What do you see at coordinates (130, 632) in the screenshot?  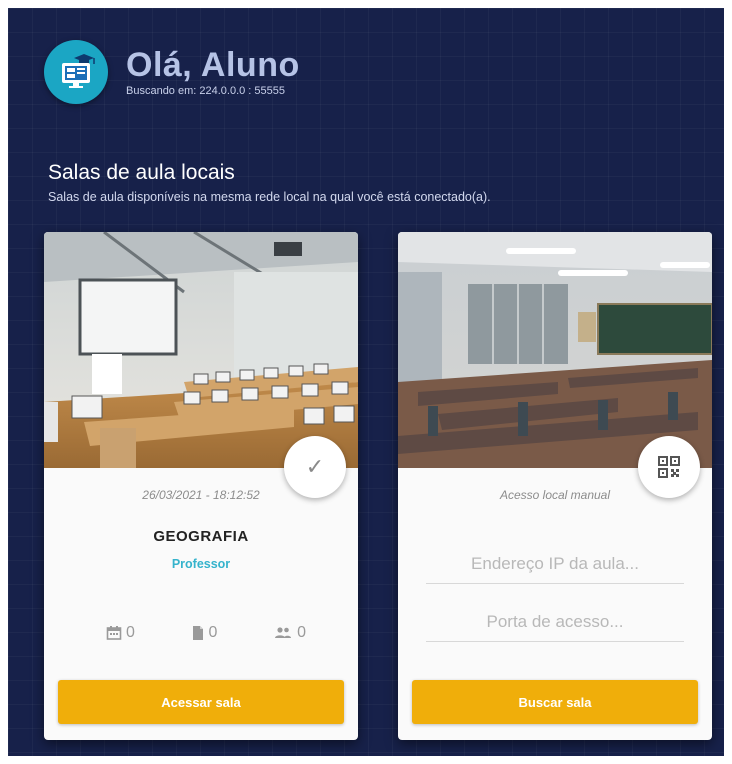 I see `calendar-count: 0` at bounding box center [130, 632].